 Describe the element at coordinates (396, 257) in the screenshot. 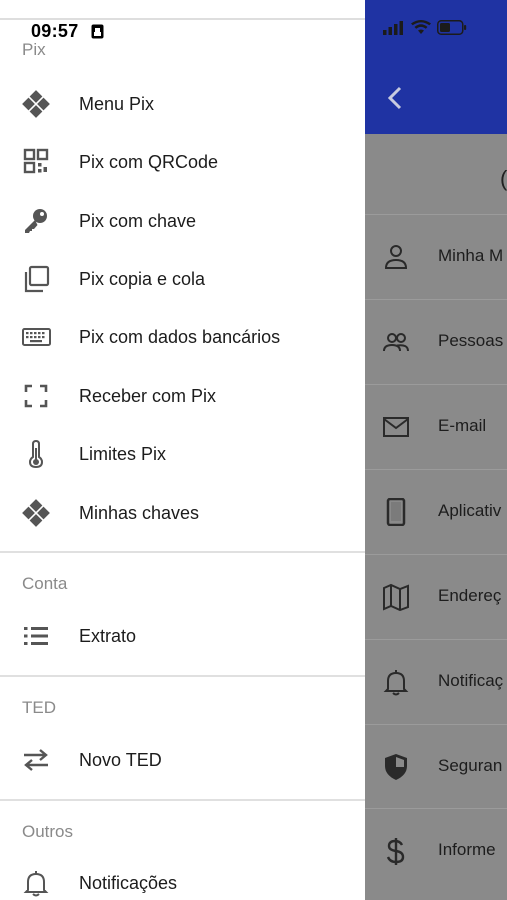

I see `person-icon` at that location.